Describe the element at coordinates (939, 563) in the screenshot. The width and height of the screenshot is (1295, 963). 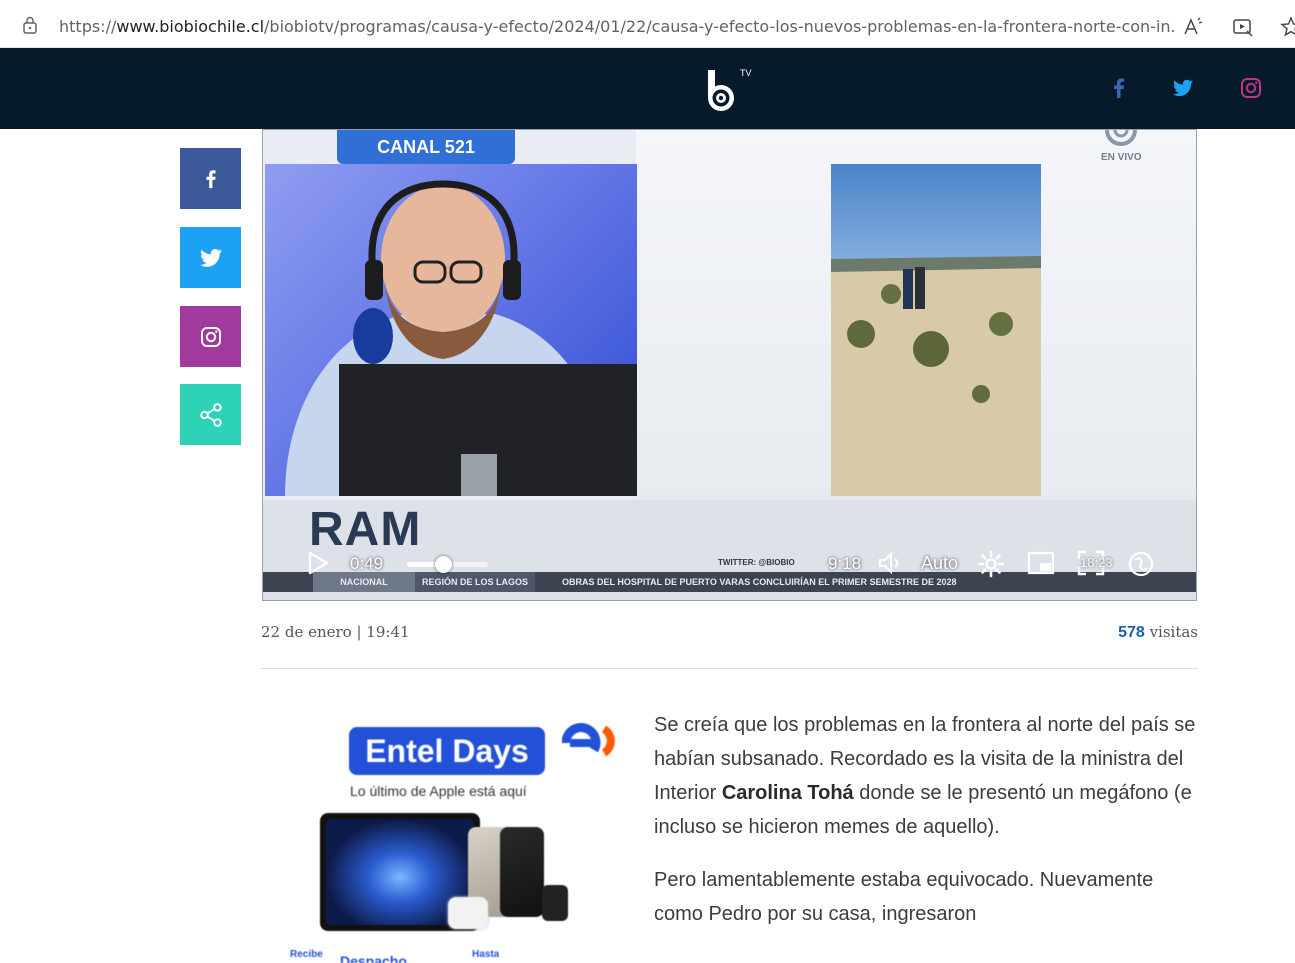
I see `quality-button: Auto` at that location.